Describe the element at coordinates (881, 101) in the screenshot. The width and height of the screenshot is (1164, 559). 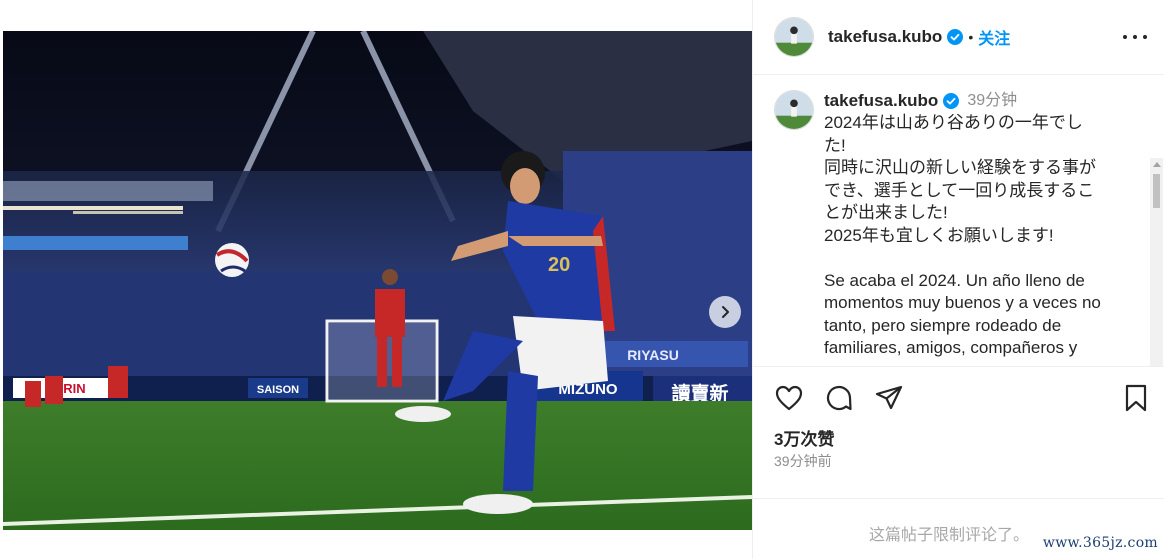
I see `caption-username: takefusa.kubo` at that location.